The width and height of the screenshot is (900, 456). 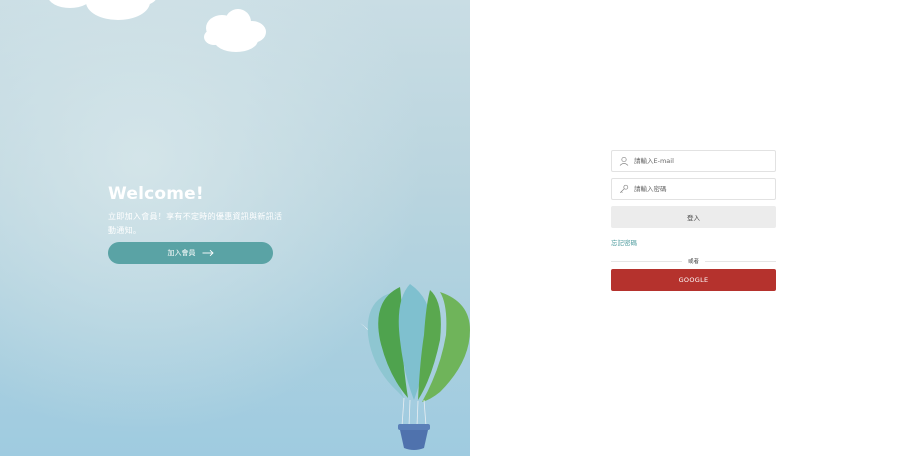 I want to click on join-member-button: 加入會員, so click(x=190, y=253).